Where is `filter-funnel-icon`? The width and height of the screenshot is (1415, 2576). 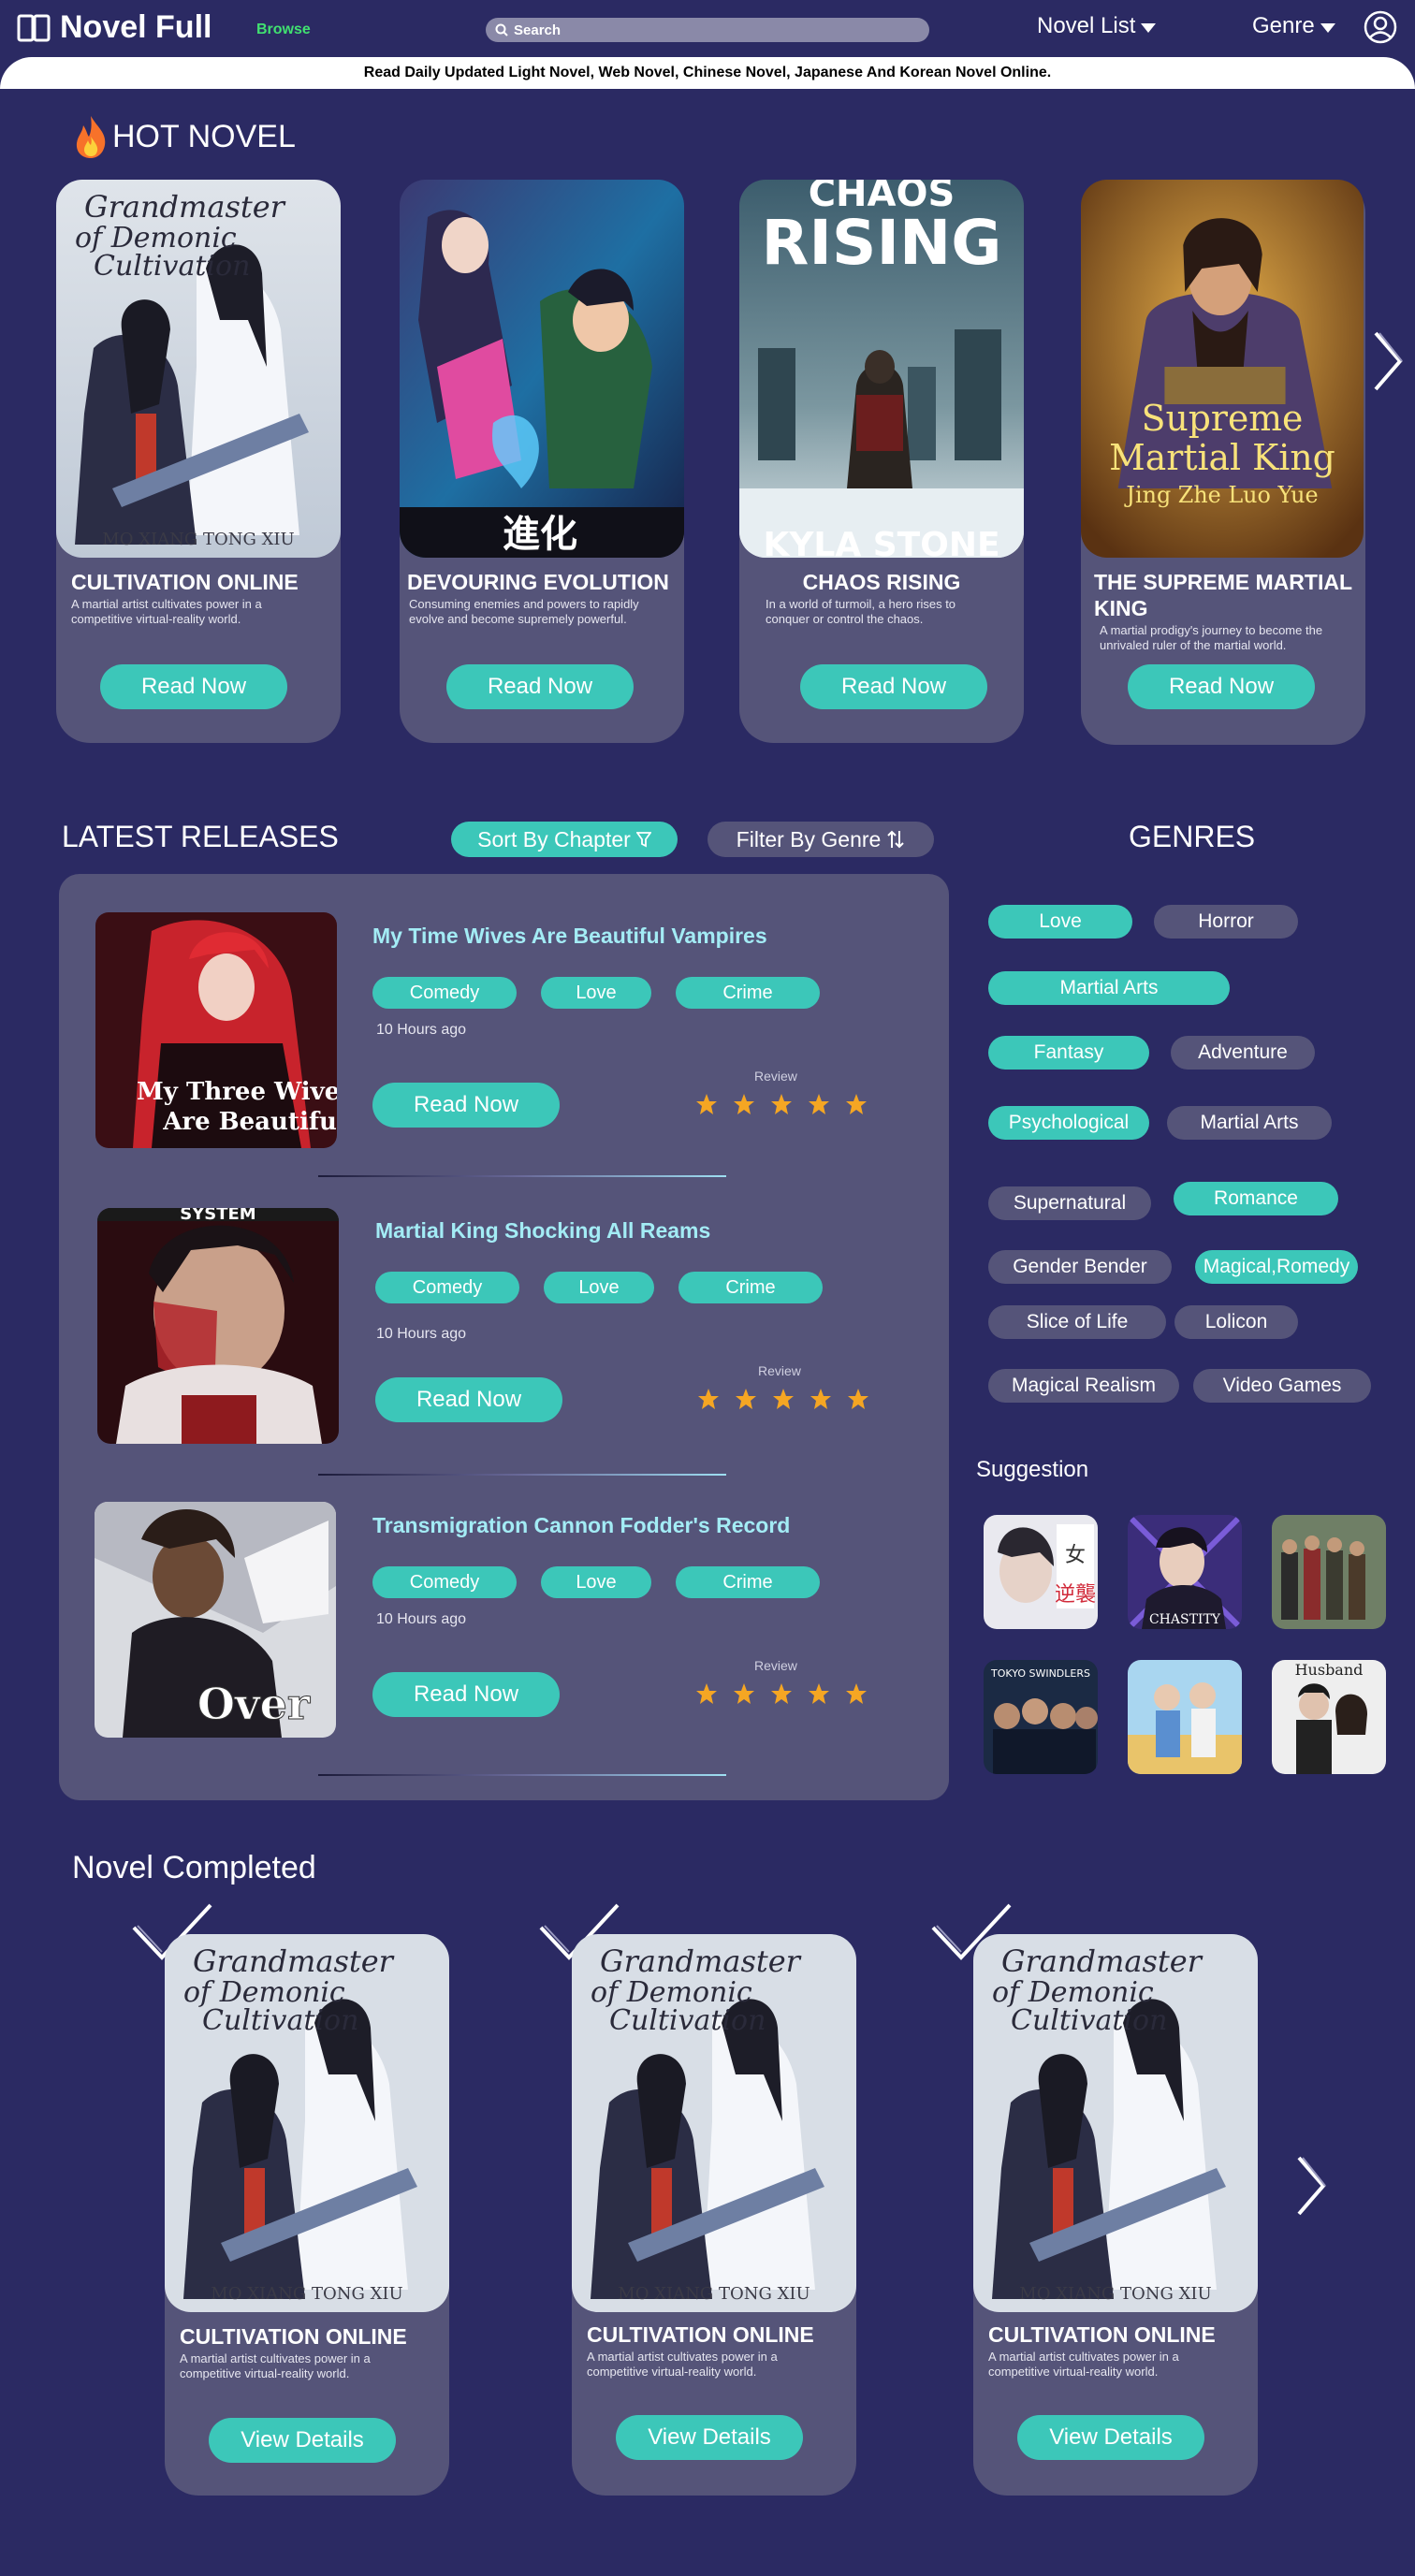
filter-funnel-icon is located at coordinates (643, 840).